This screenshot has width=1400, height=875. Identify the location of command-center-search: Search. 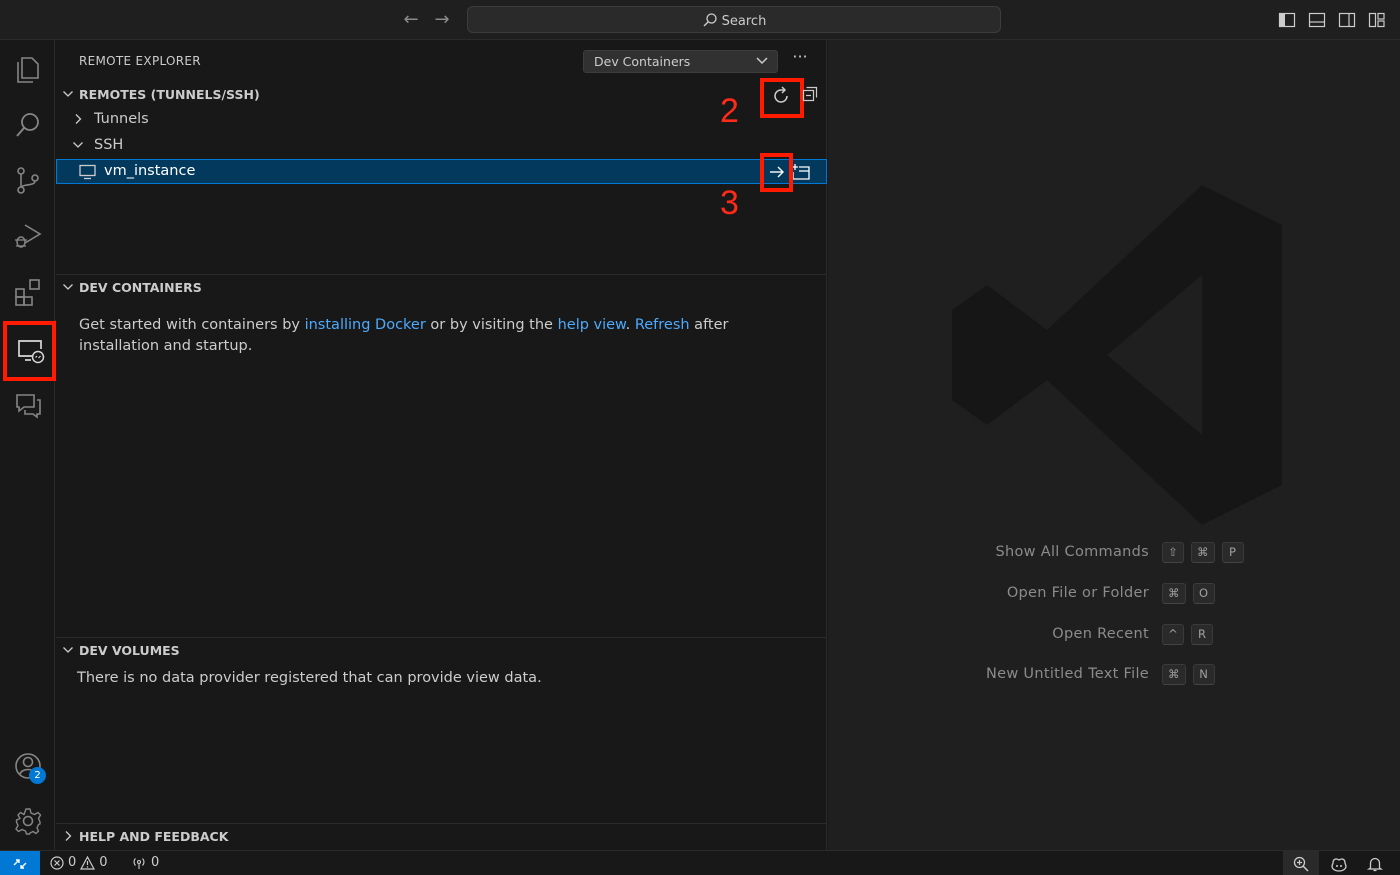
(734, 19).